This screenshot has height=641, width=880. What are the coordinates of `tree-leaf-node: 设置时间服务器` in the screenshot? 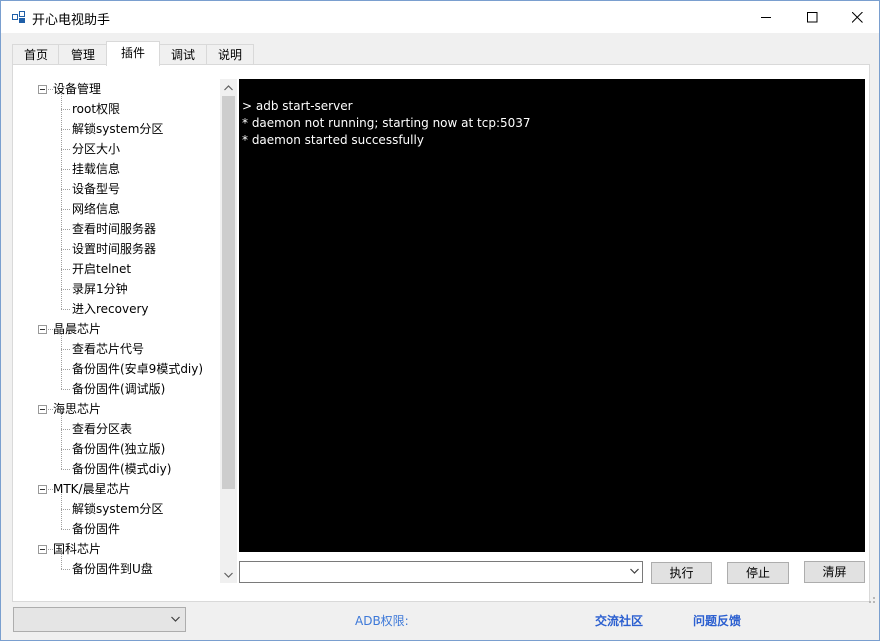 It's located at (114, 249).